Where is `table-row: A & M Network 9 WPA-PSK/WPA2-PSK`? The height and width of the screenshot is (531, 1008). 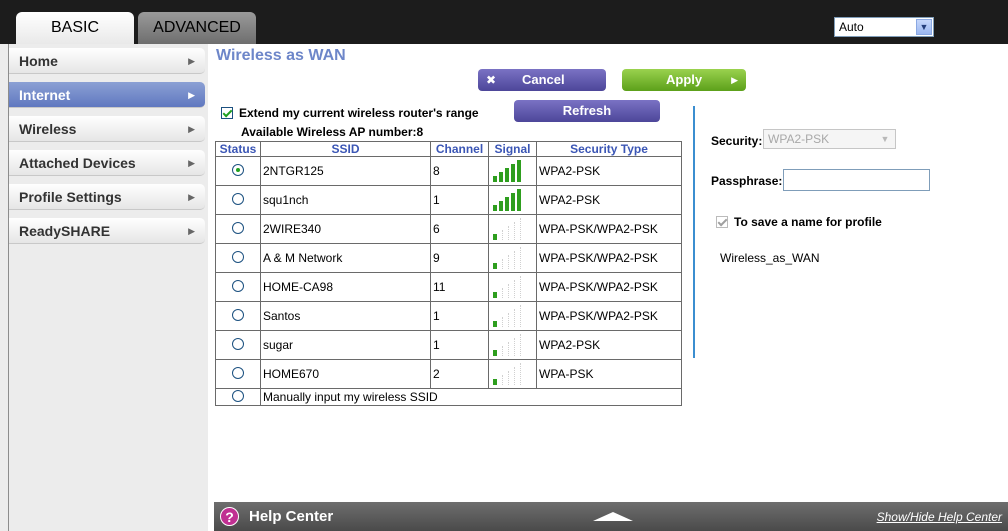
table-row: A & M Network 9 WPA-PSK/WPA2-PSK is located at coordinates (448, 258).